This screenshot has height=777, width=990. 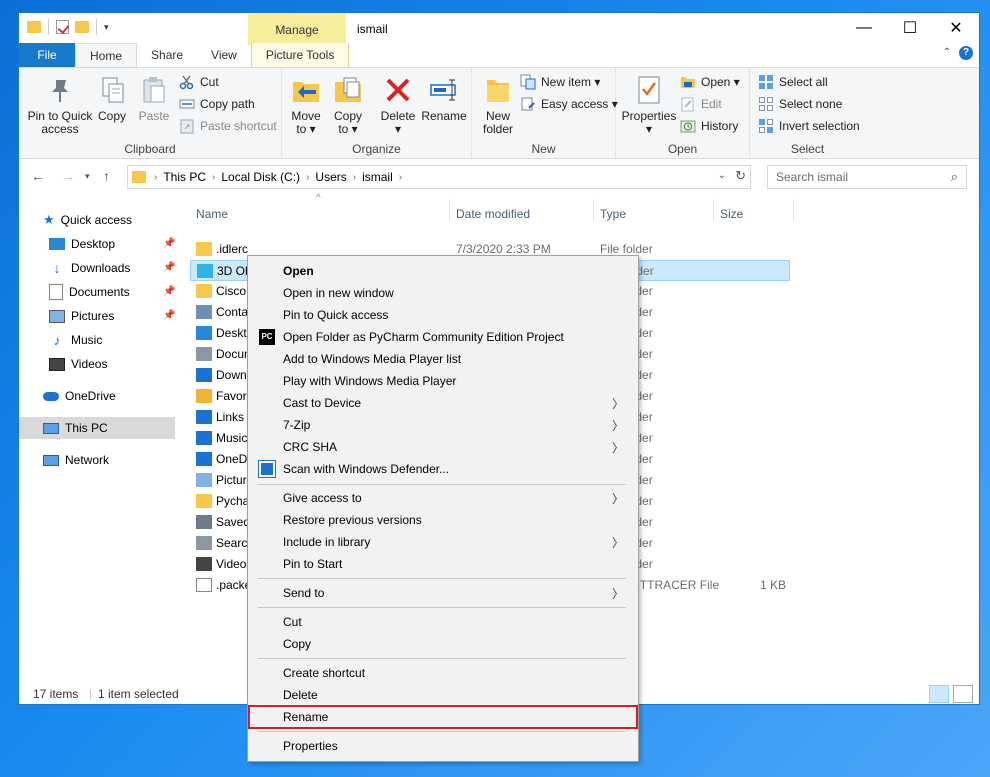 What do you see at coordinates (443, 564) in the screenshot?
I see `menu-item-pin-start: Pin to Start` at bounding box center [443, 564].